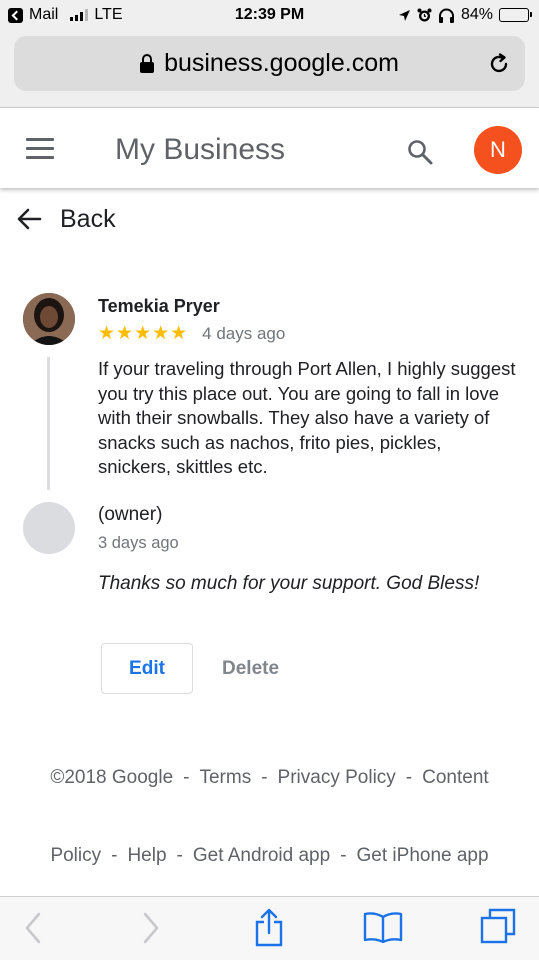 The image size is (539, 960). Describe the element at coordinates (88, 218) in the screenshot. I see `back-label: Back` at that location.